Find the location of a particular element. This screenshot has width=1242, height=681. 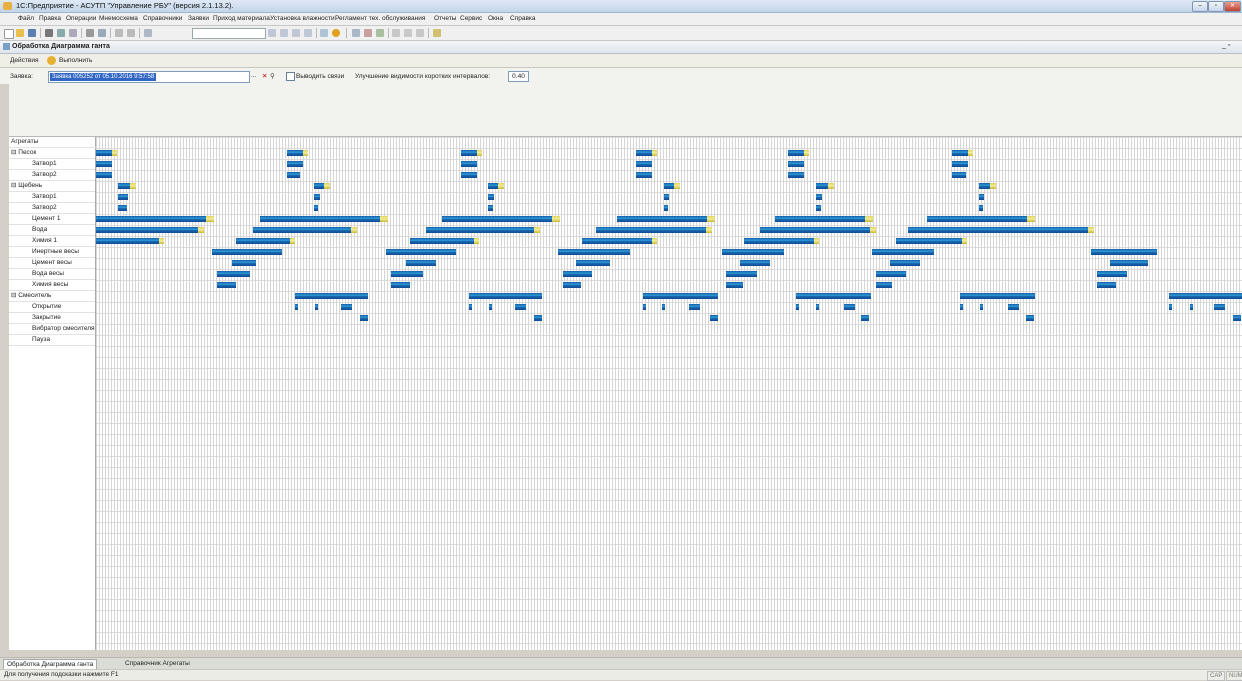

memory-icon is located at coordinates (396, 33).